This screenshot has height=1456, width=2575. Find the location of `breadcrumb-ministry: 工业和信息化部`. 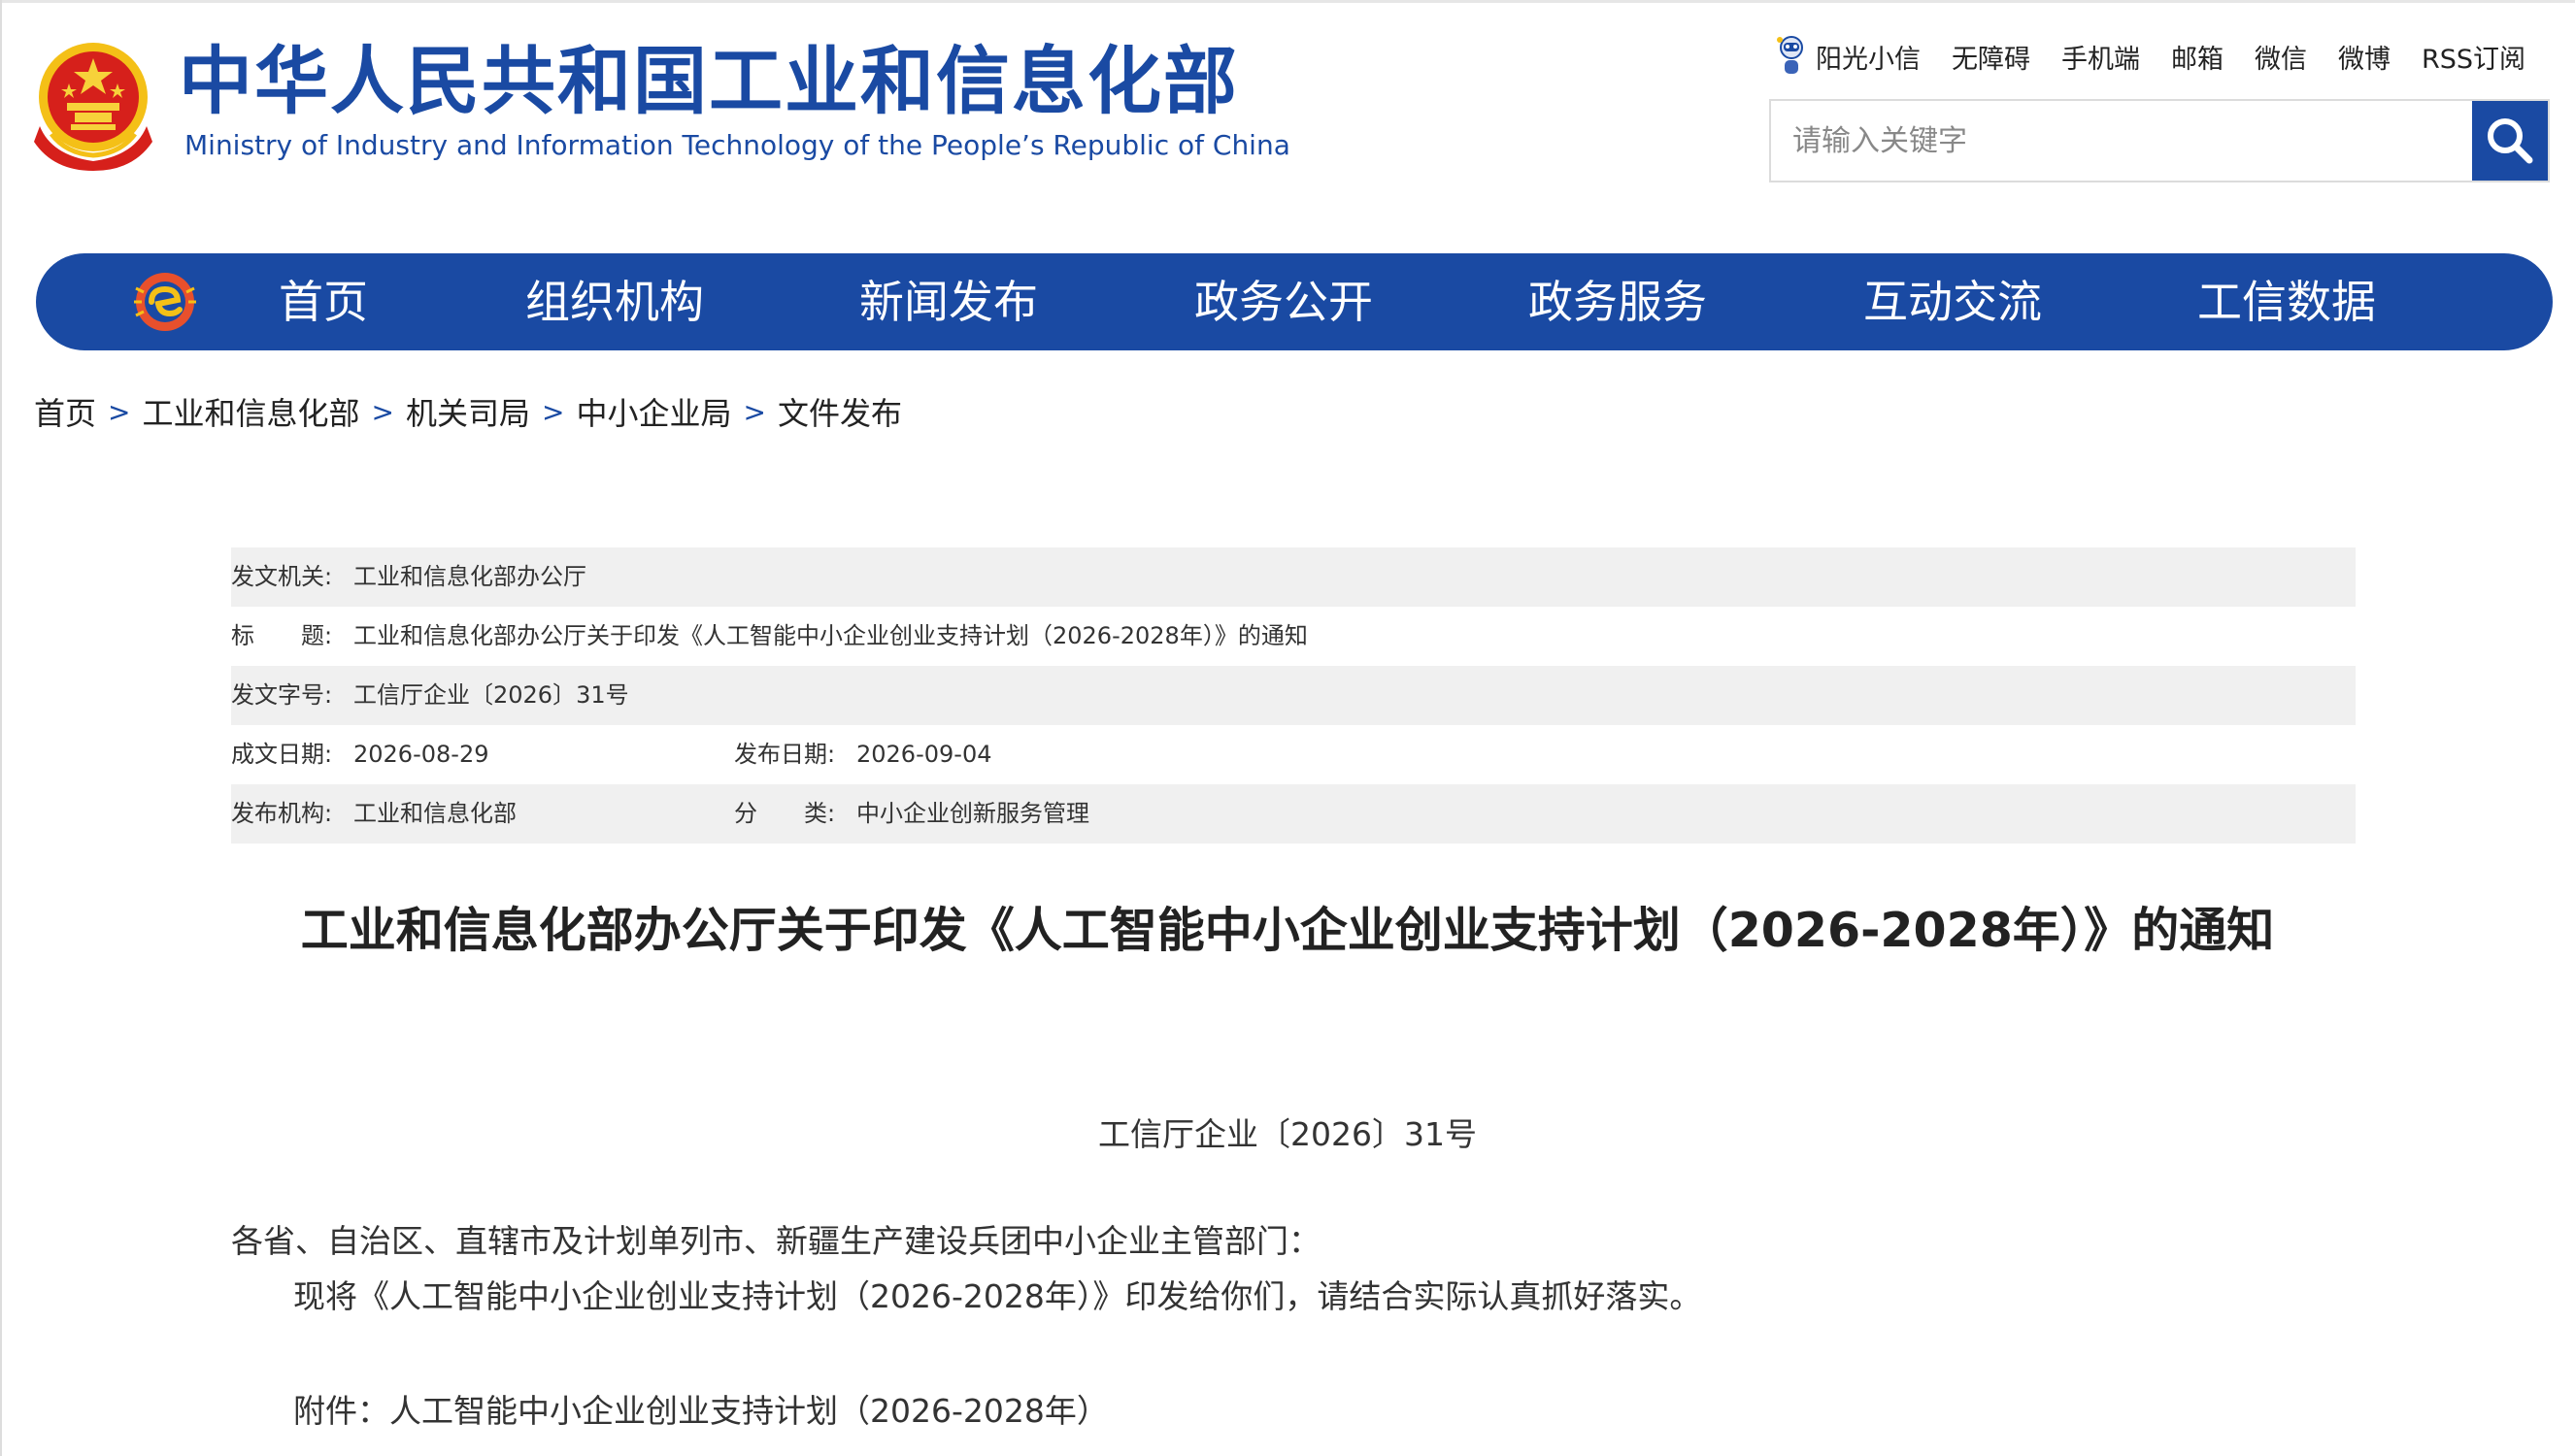

breadcrumb-ministry: 工业和信息化部 is located at coordinates (250, 411).